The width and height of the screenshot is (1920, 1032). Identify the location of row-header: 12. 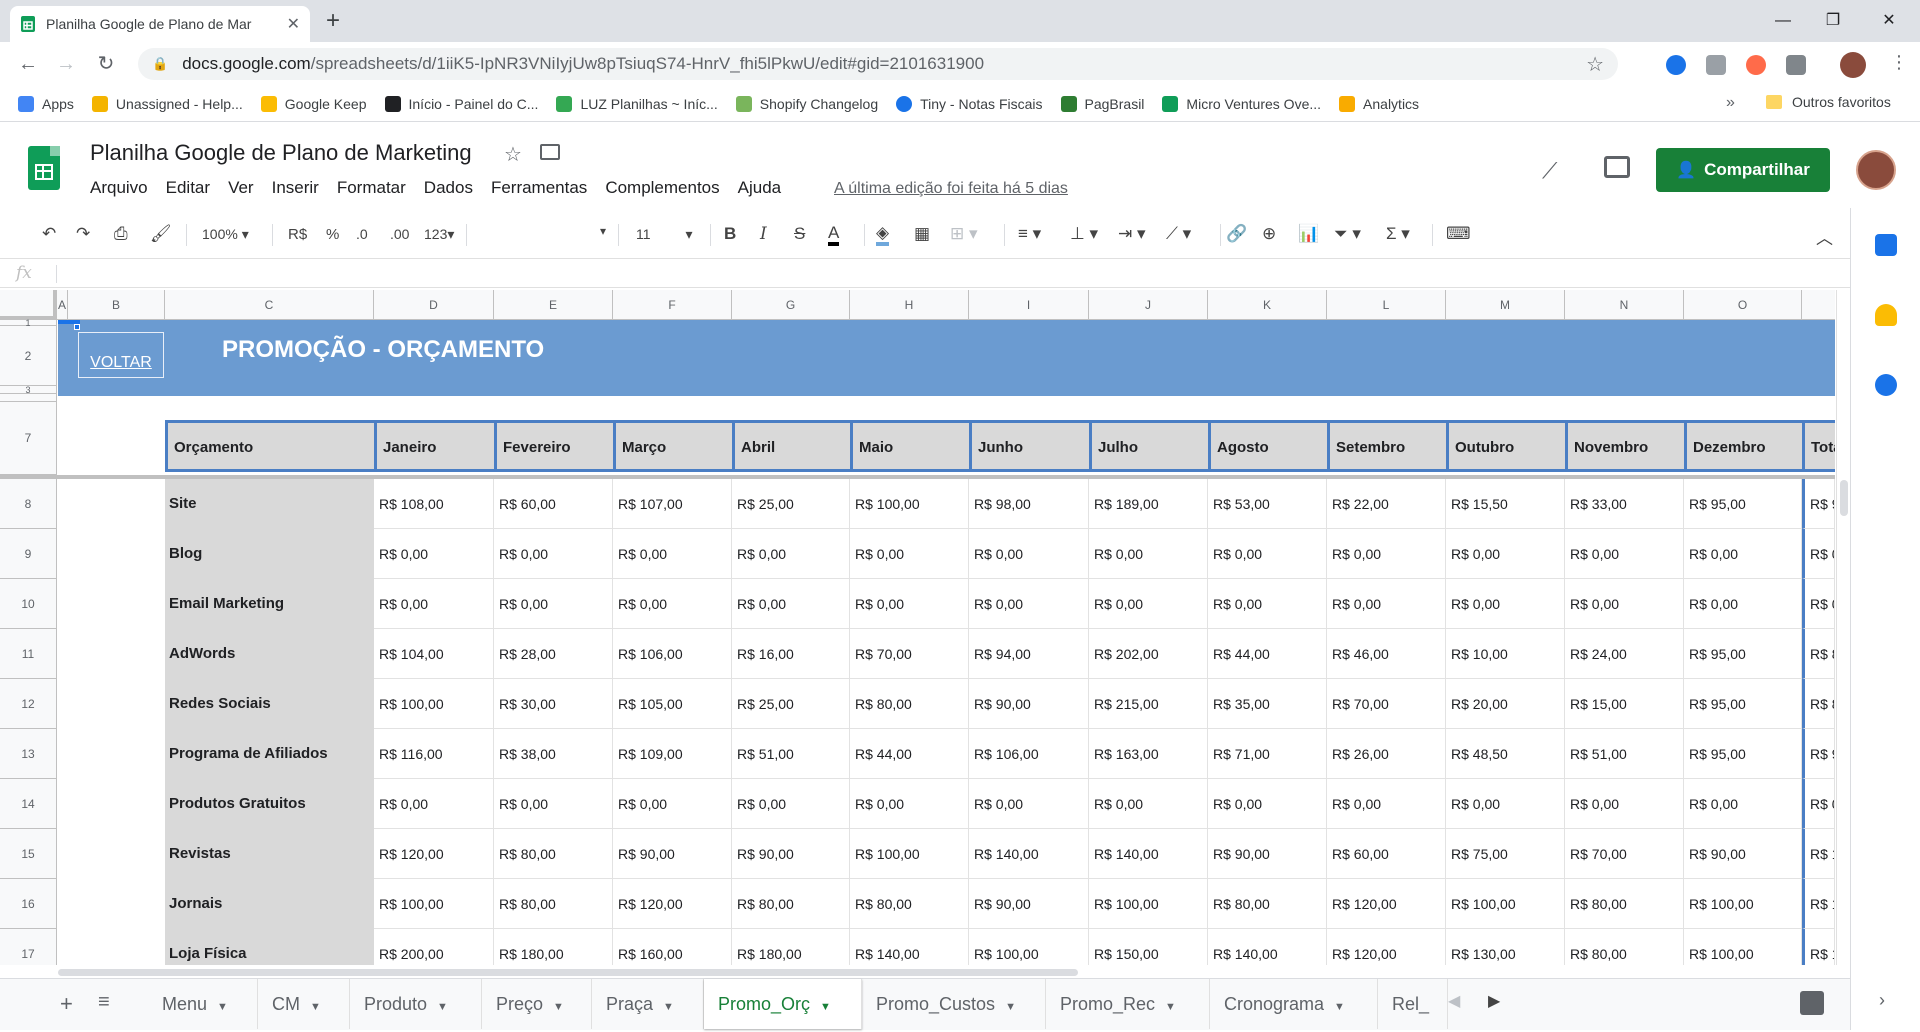
(28, 704).